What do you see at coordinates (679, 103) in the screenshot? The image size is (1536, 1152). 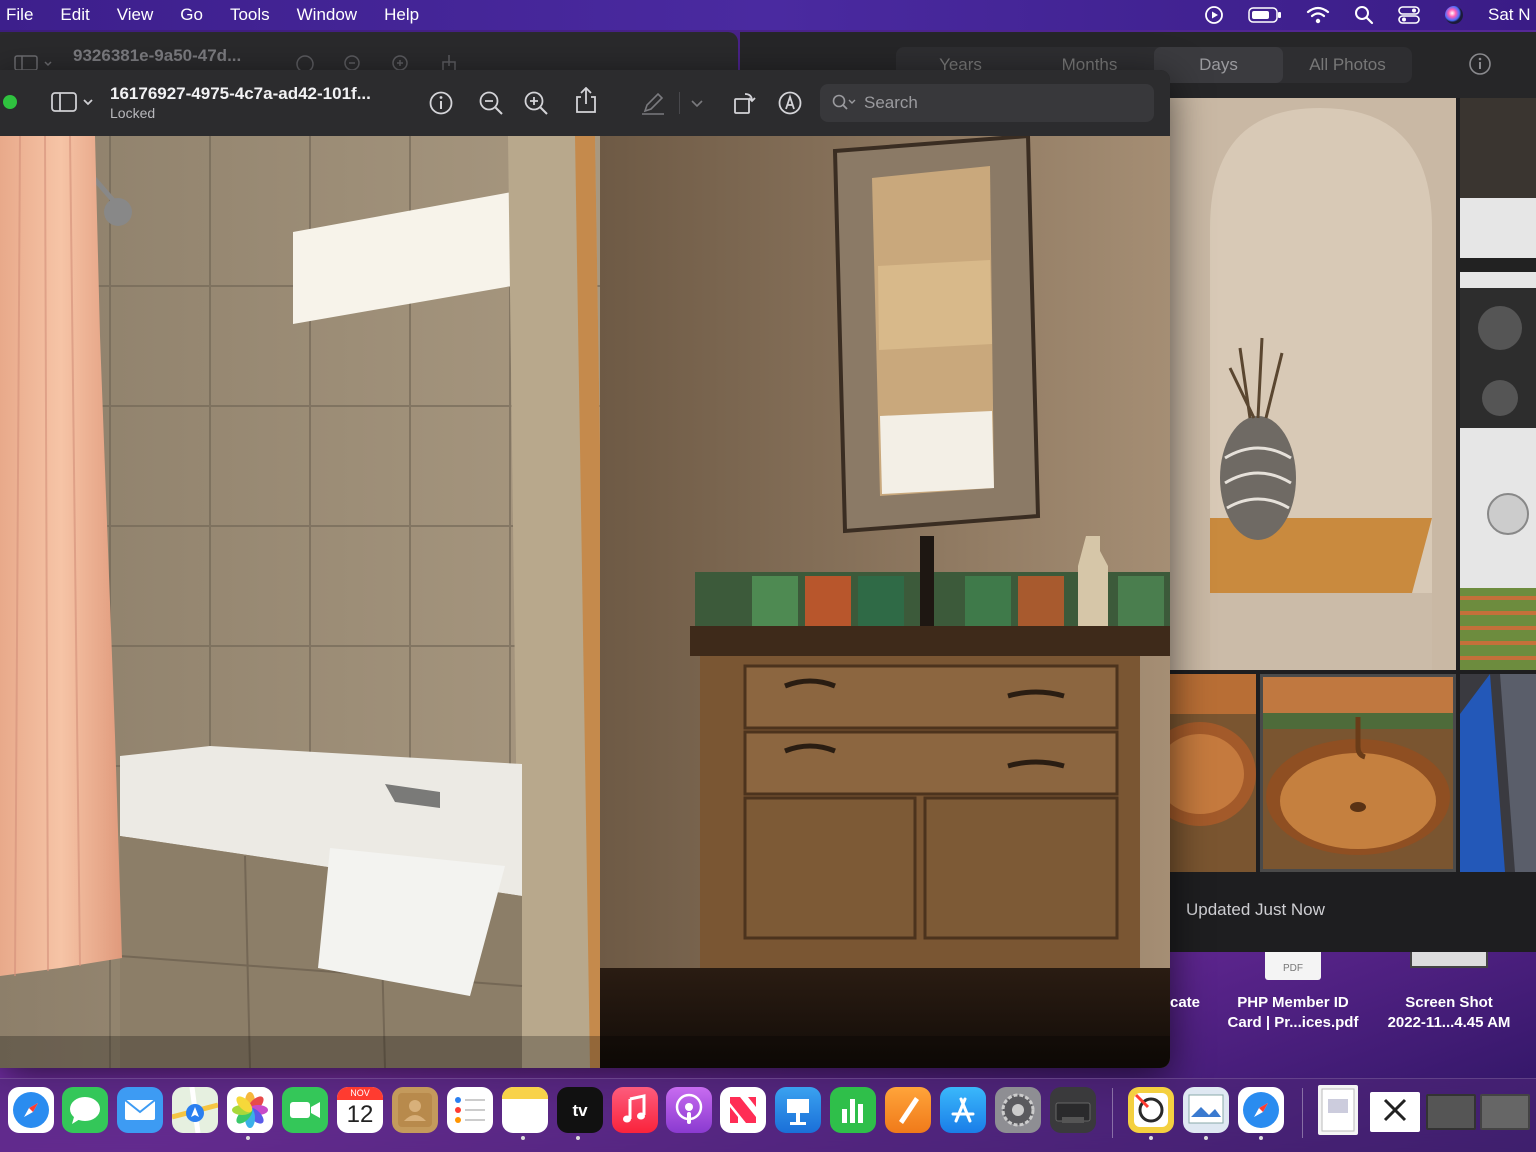 I see `toolbar-divider` at bounding box center [679, 103].